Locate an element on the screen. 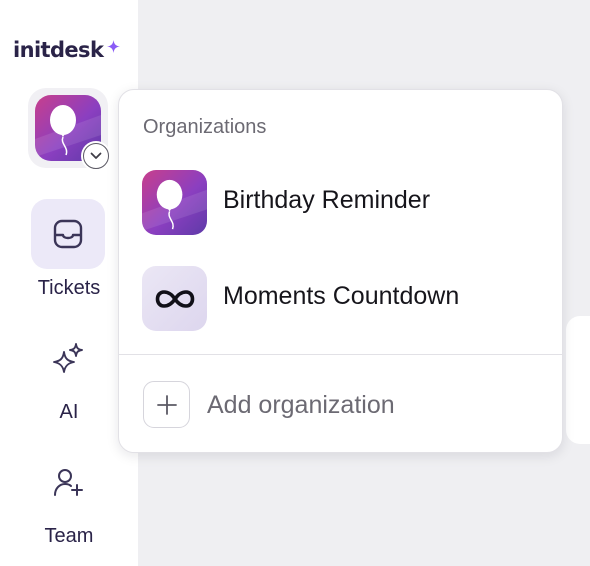 This screenshot has width=590, height=566. nav-team-label: Team is located at coordinates (69, 536).